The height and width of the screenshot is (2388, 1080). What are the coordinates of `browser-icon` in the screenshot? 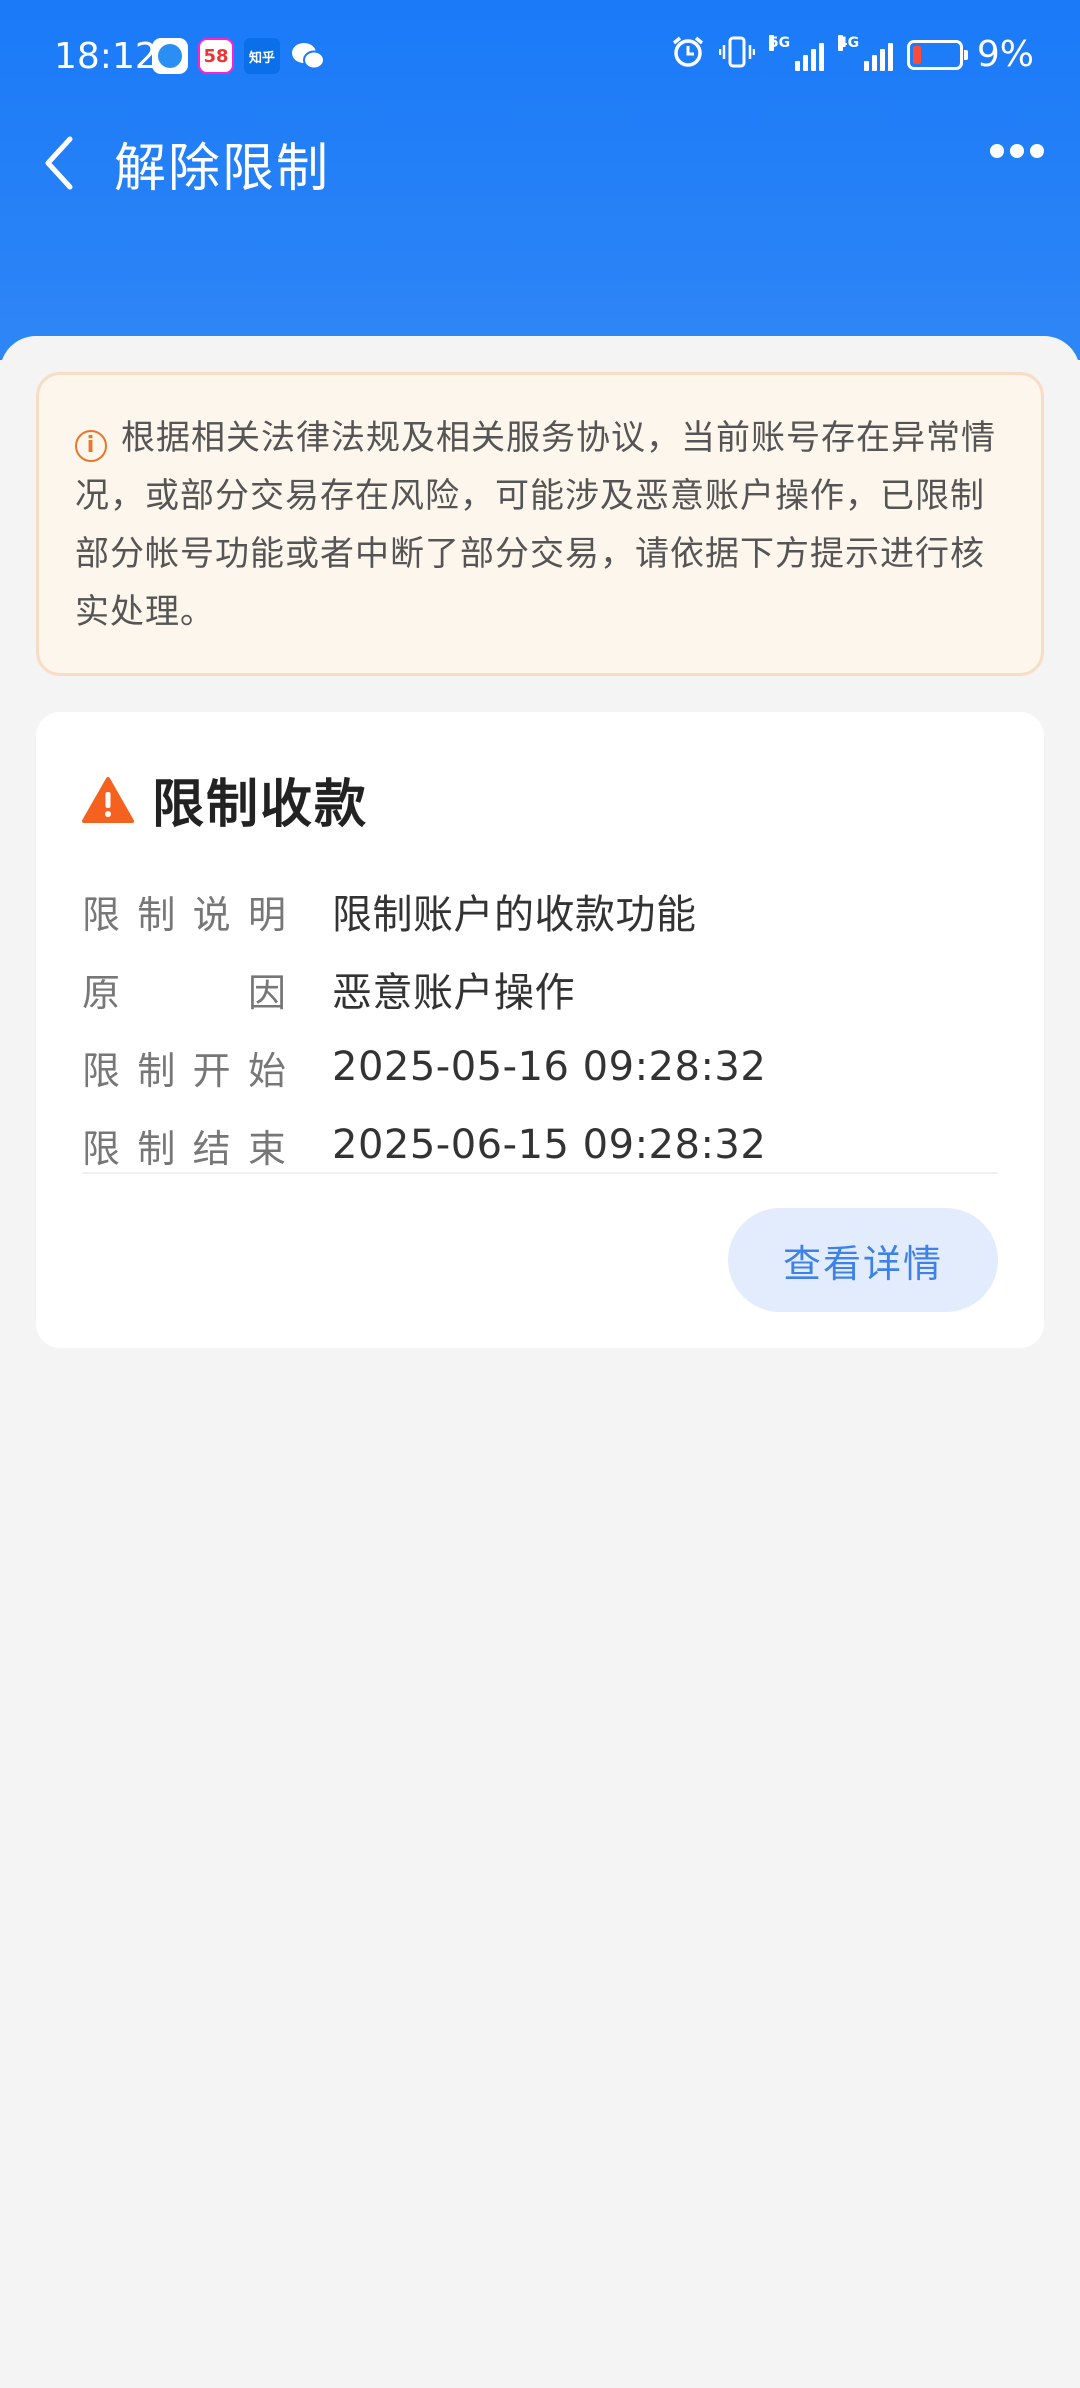 It's located at (170, 56).